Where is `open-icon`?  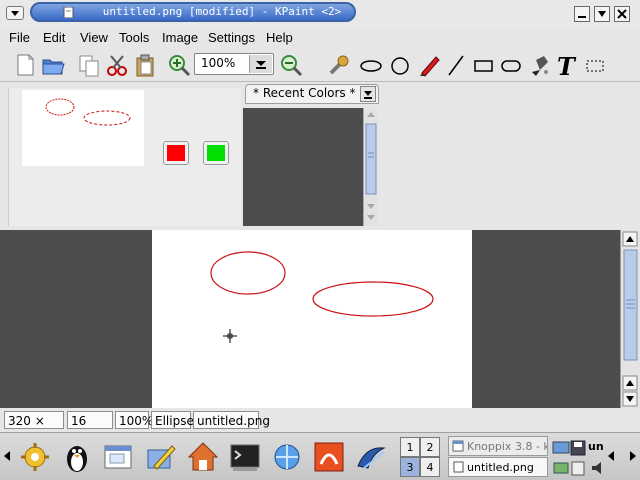 open-icon is located at coordinates (53, 65).